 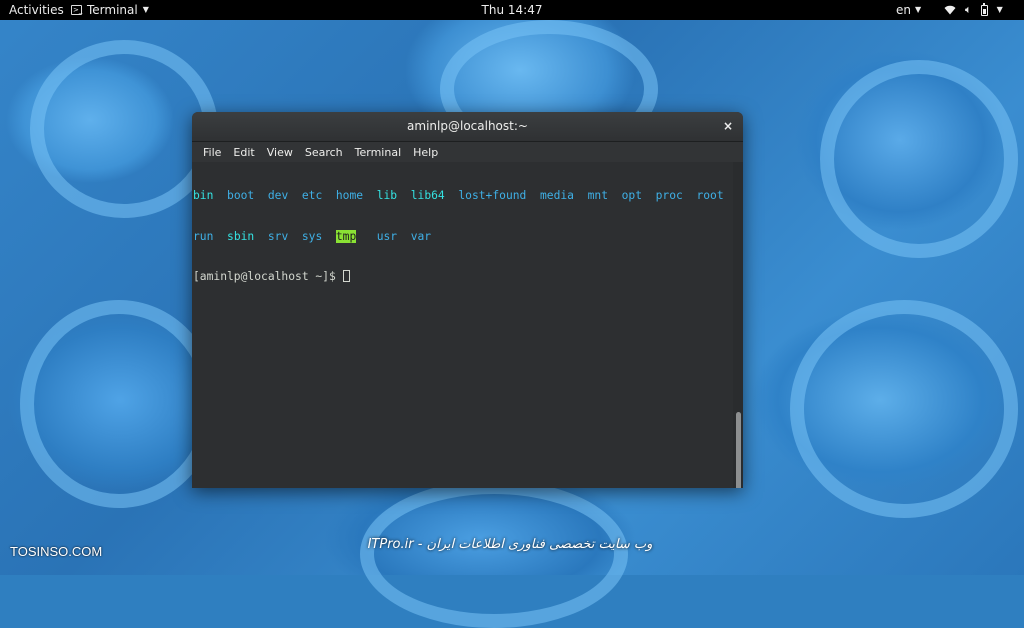 What do you see at coordinates (973, 10) in the screenshot?
I see `system-status-menu: 🔈︎ ▼` at bounding box center [973, 10].